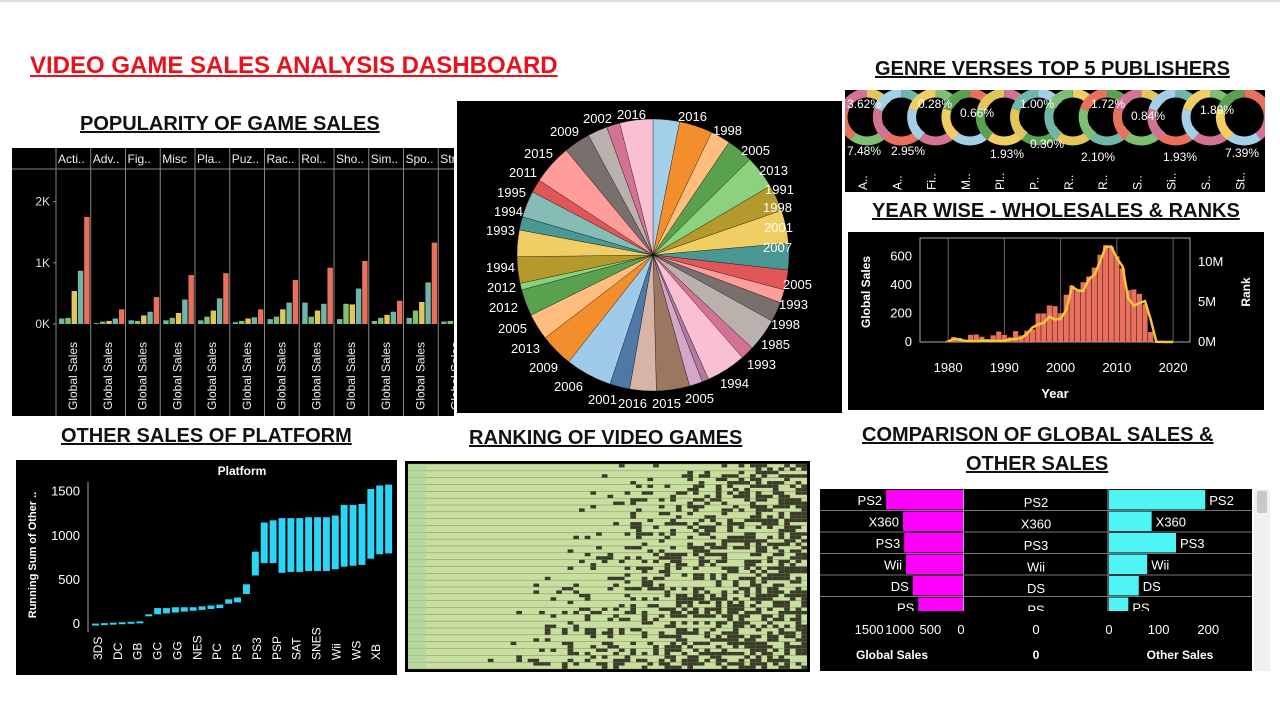 The image size is (1280, 720). What do you see at coordinates (1262, 502) in the screenshot?
I see `scrollbar-thumb` at bounding box center [1262, 502].